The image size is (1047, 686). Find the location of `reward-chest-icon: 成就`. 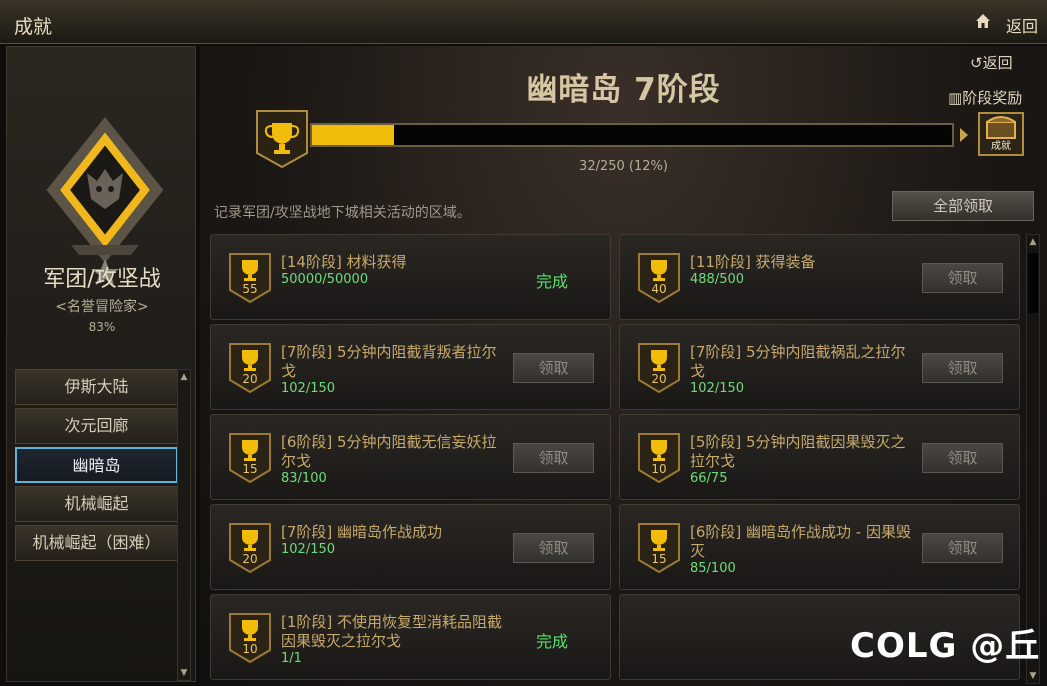

reward-chest-icon: 成就 is located at coordinates (1001, 134).